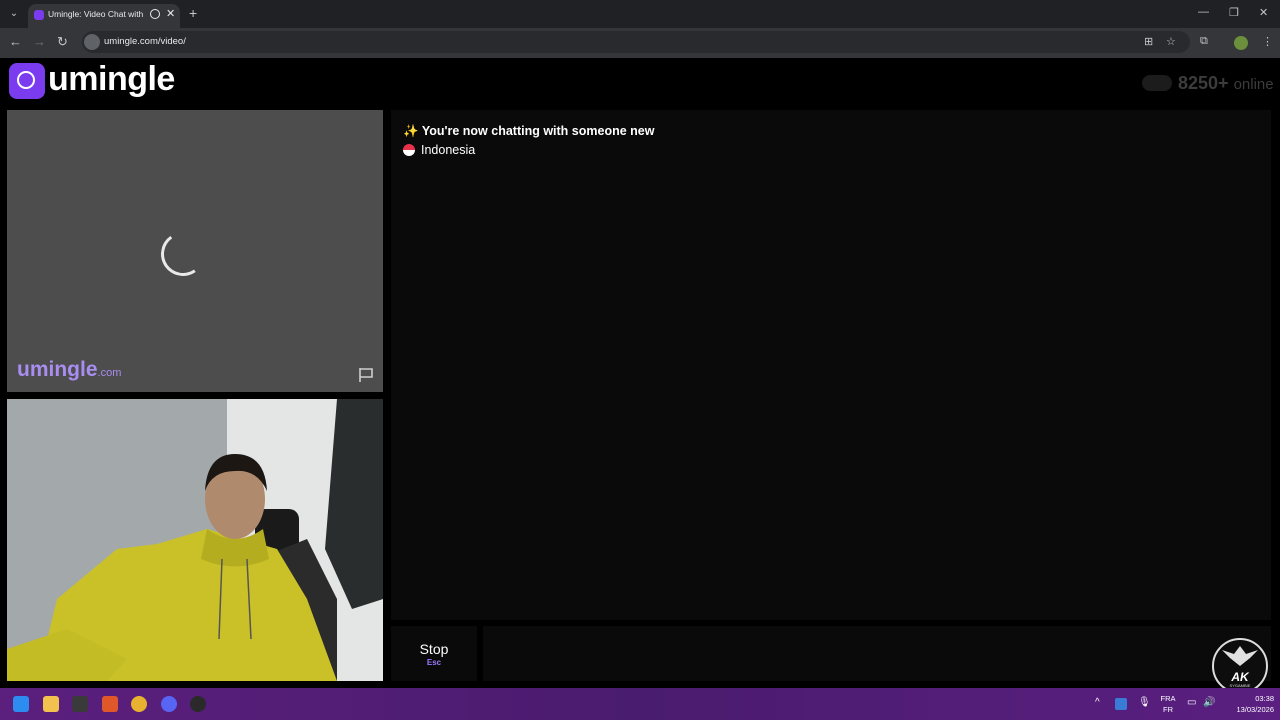 The width and height of the screenshot is (1280, 720). What do you see at coordinates (80, 704) in the screenshot?
I see `microsoft-store-icon` at bounding box center [80, 704].